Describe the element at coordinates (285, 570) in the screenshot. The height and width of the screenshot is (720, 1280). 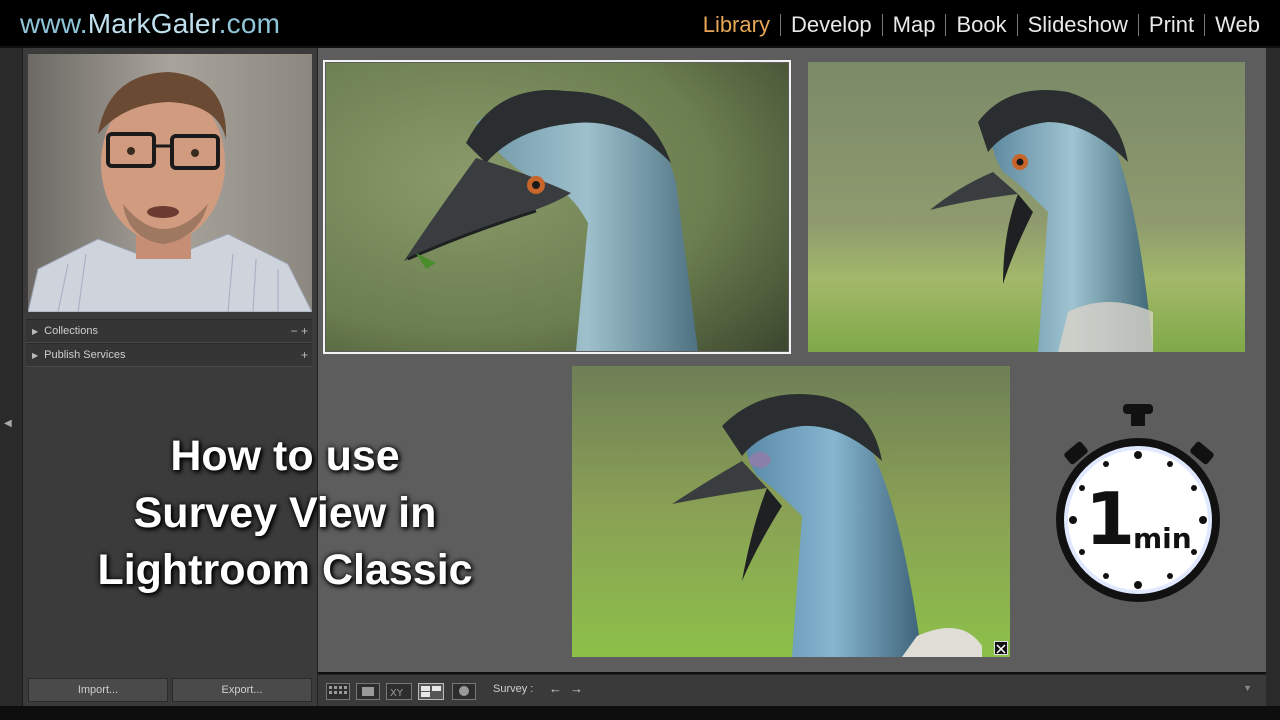
I see `title-line-3: Lightroom Classic` at that location.